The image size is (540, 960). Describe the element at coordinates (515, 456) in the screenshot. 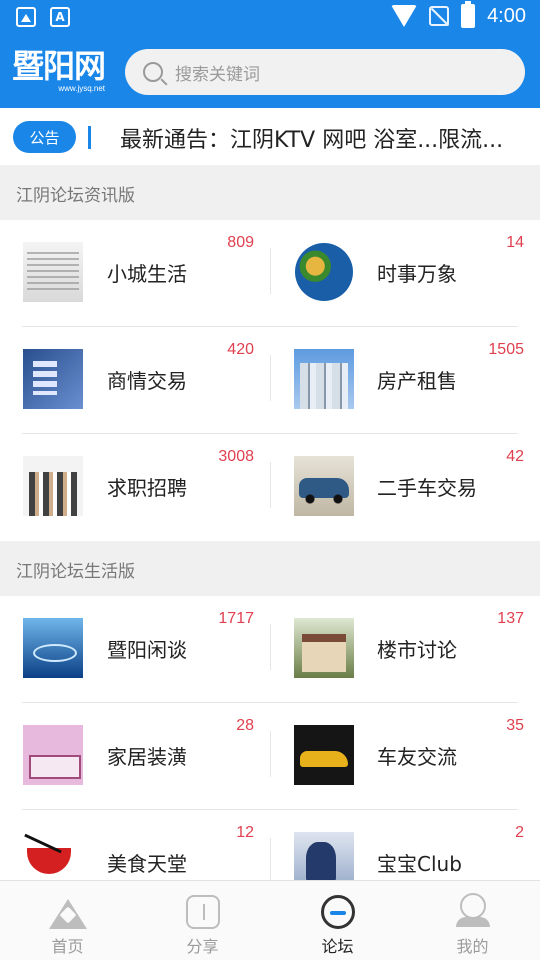

I see `post-count: 42` at that location.